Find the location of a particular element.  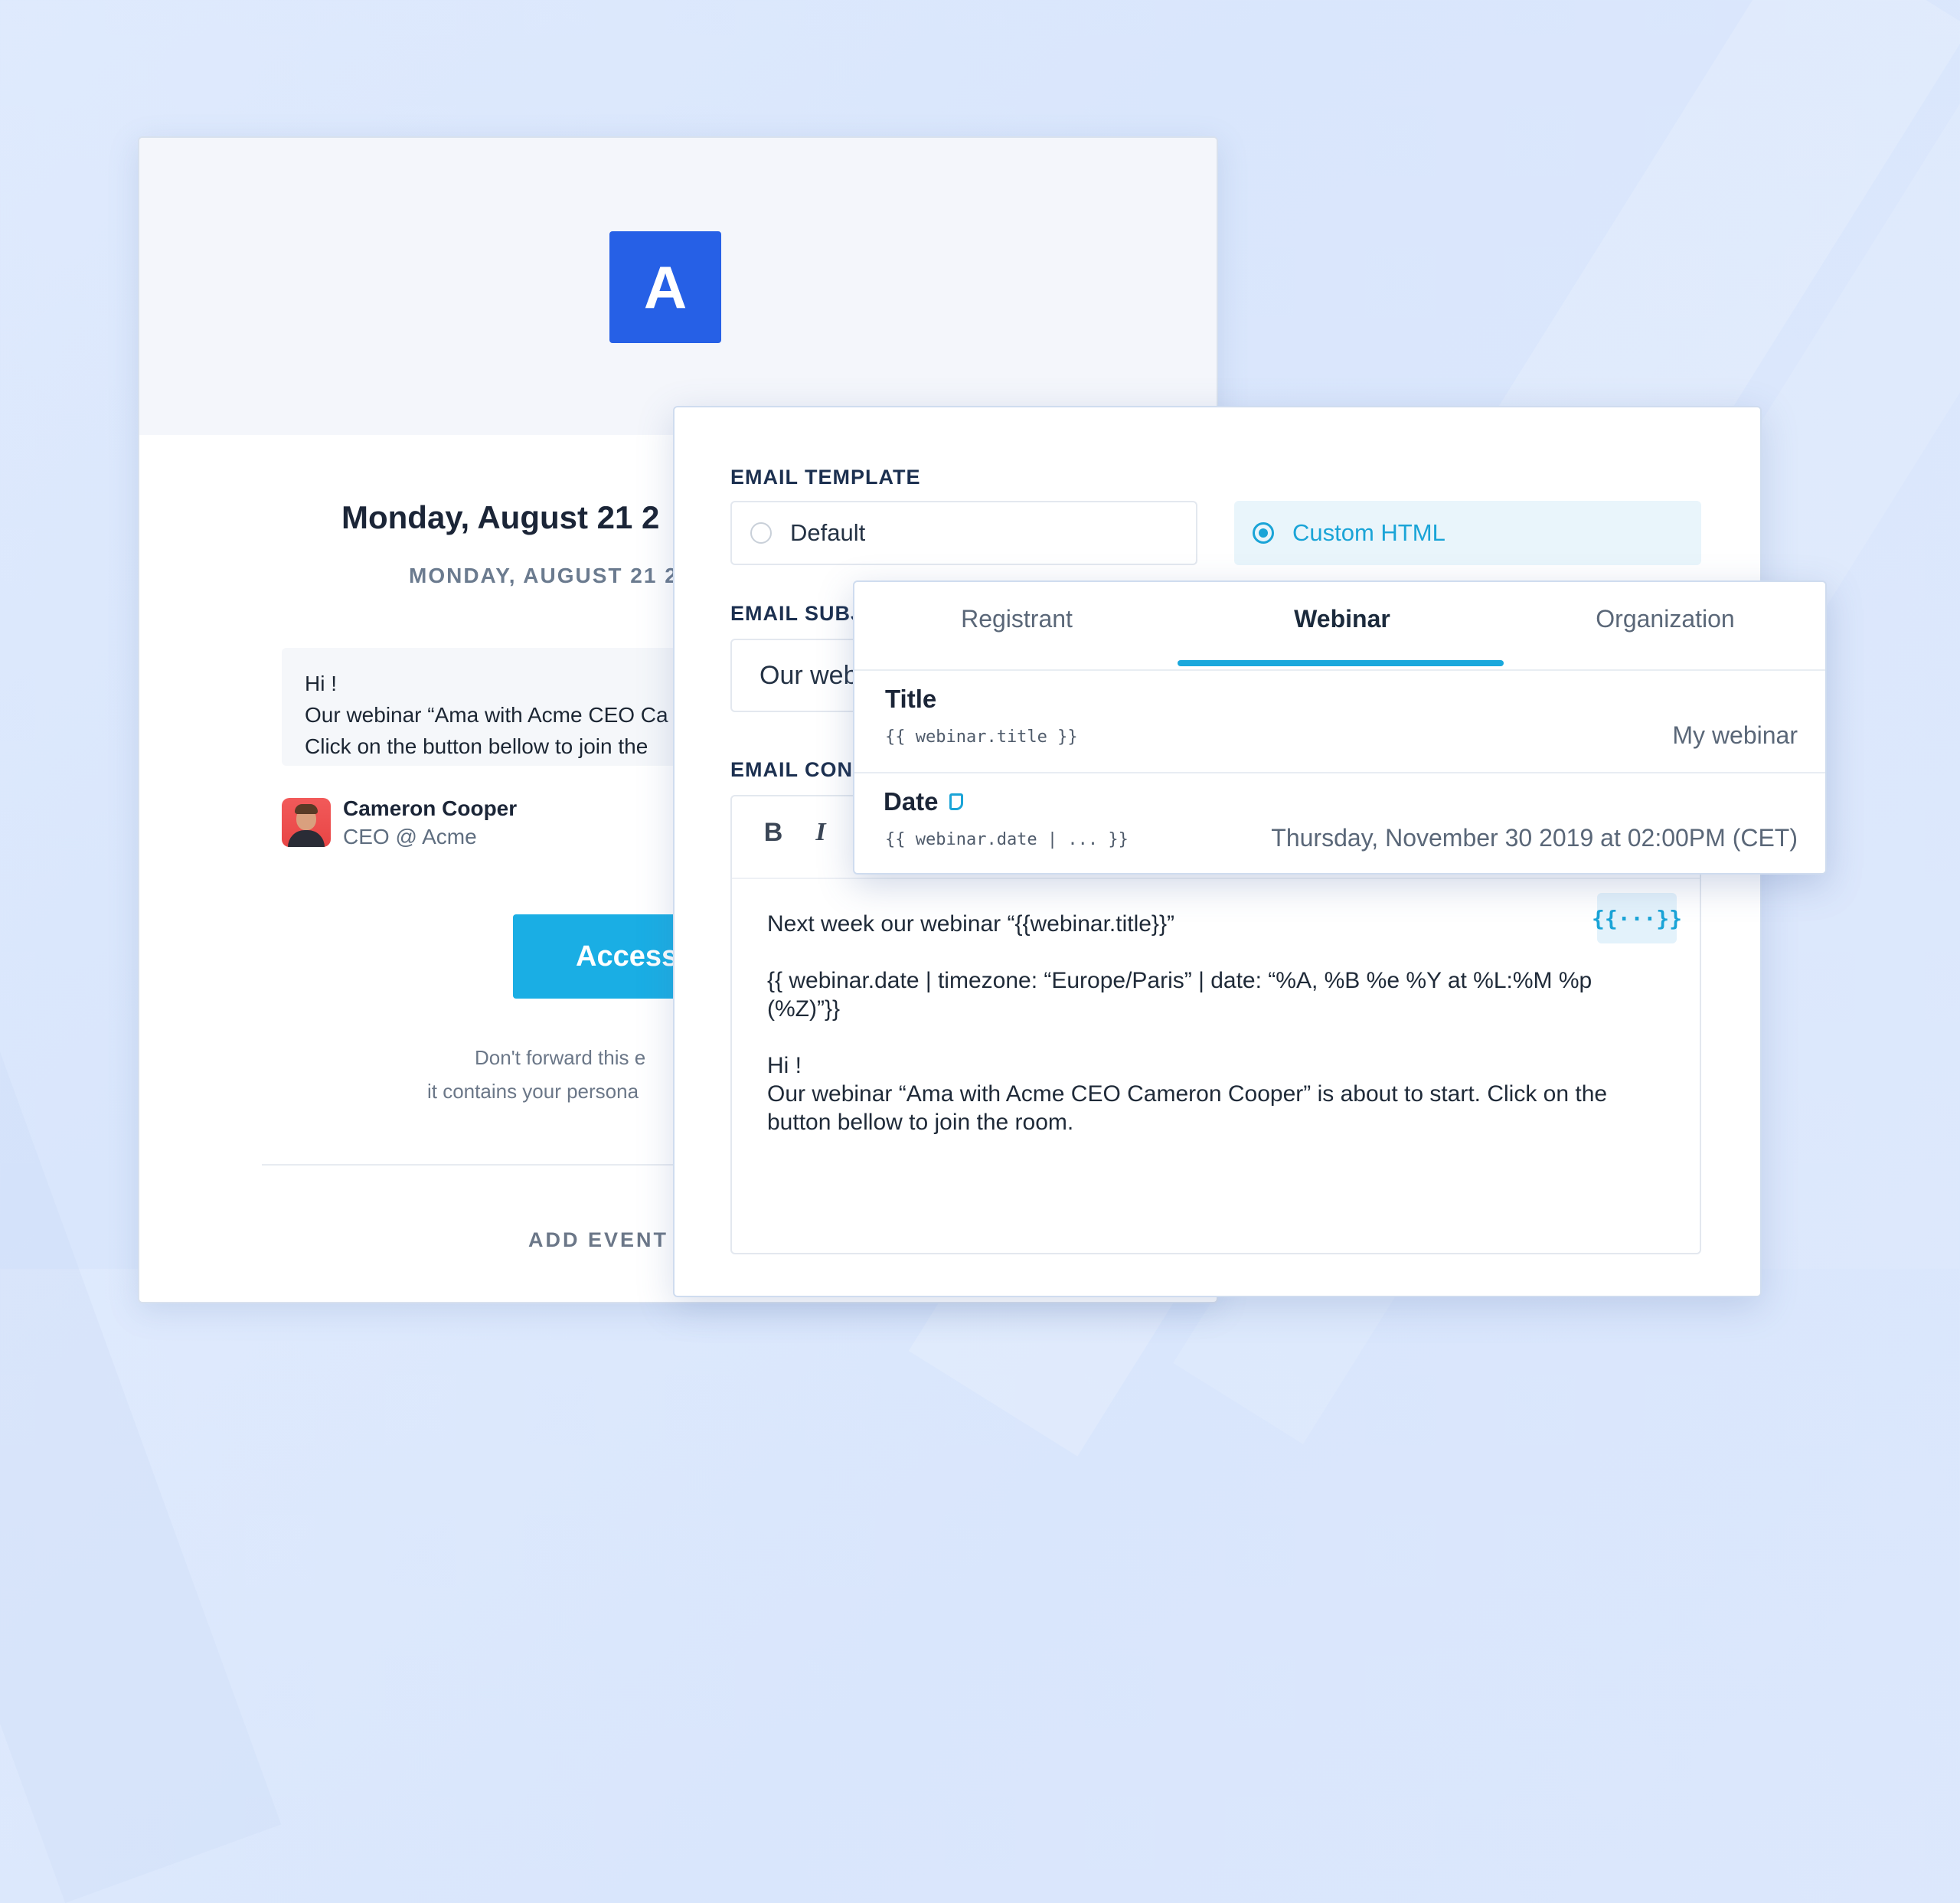

template-option-custom-html: Custom HTML is located at coordinates (1467, 533).